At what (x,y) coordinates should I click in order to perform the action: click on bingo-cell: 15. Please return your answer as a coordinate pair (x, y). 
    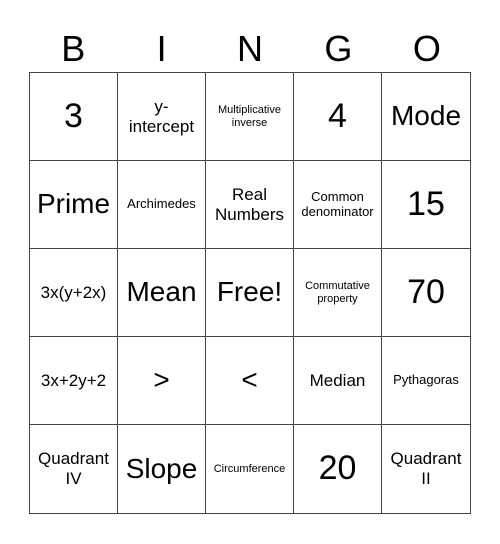
    Looking at the image, I should click on (426, 205).